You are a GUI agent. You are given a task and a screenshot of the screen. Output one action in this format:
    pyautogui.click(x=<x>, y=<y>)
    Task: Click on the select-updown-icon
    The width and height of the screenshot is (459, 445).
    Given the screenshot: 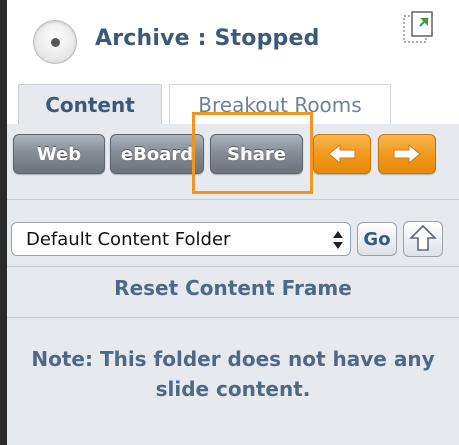 What is the action you would take?
    pyautogui.click(x=338, y=240)
    